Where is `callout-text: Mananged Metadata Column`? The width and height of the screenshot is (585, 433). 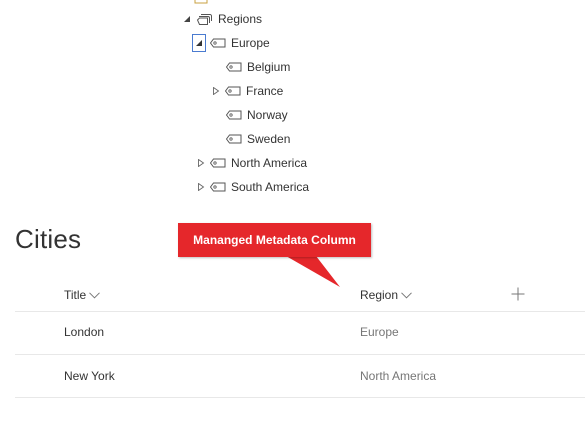
callout-text: Mananged Metadata Column is located at coordinates (274, 240).